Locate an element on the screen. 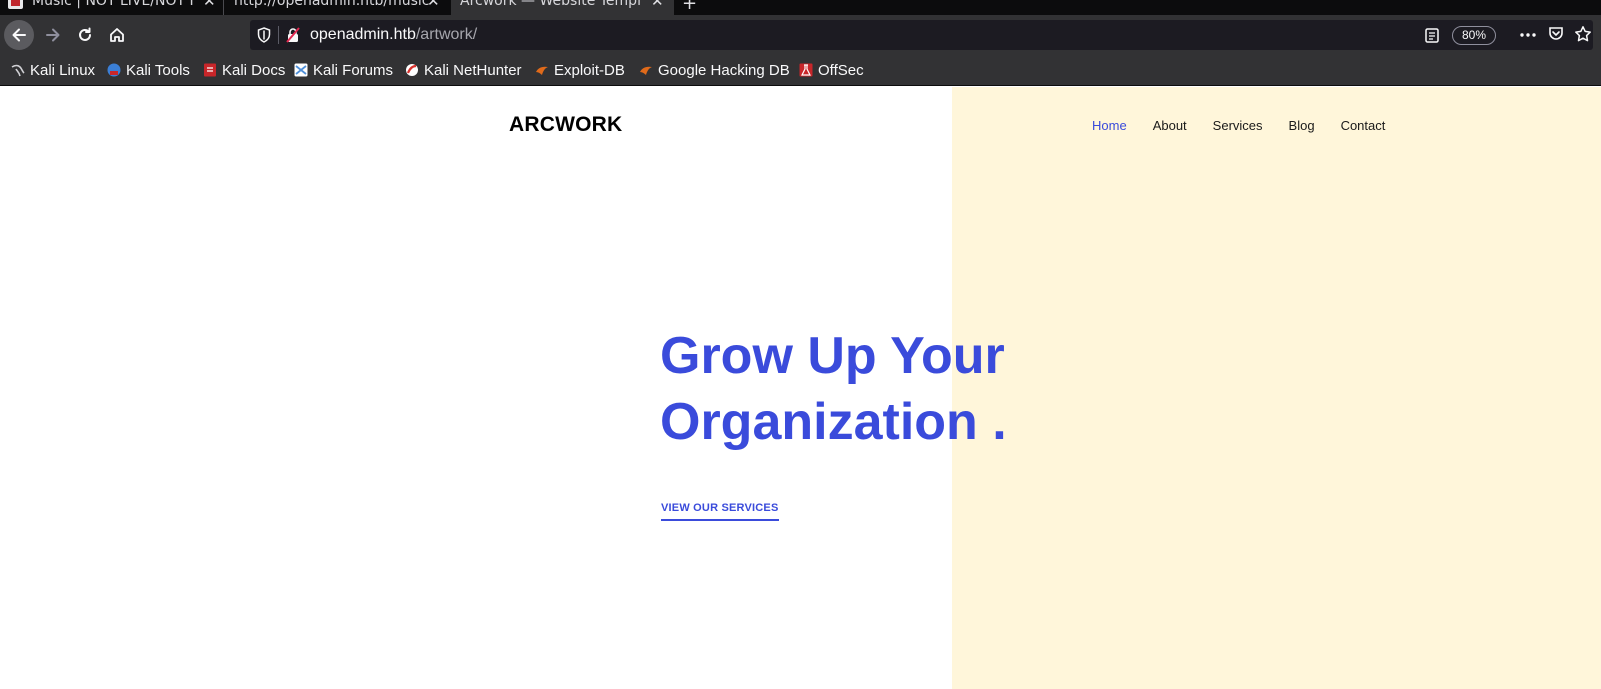  tab-music: Music | NOT LIVE/NOT F ✕ is located at coordinates (111, 7).